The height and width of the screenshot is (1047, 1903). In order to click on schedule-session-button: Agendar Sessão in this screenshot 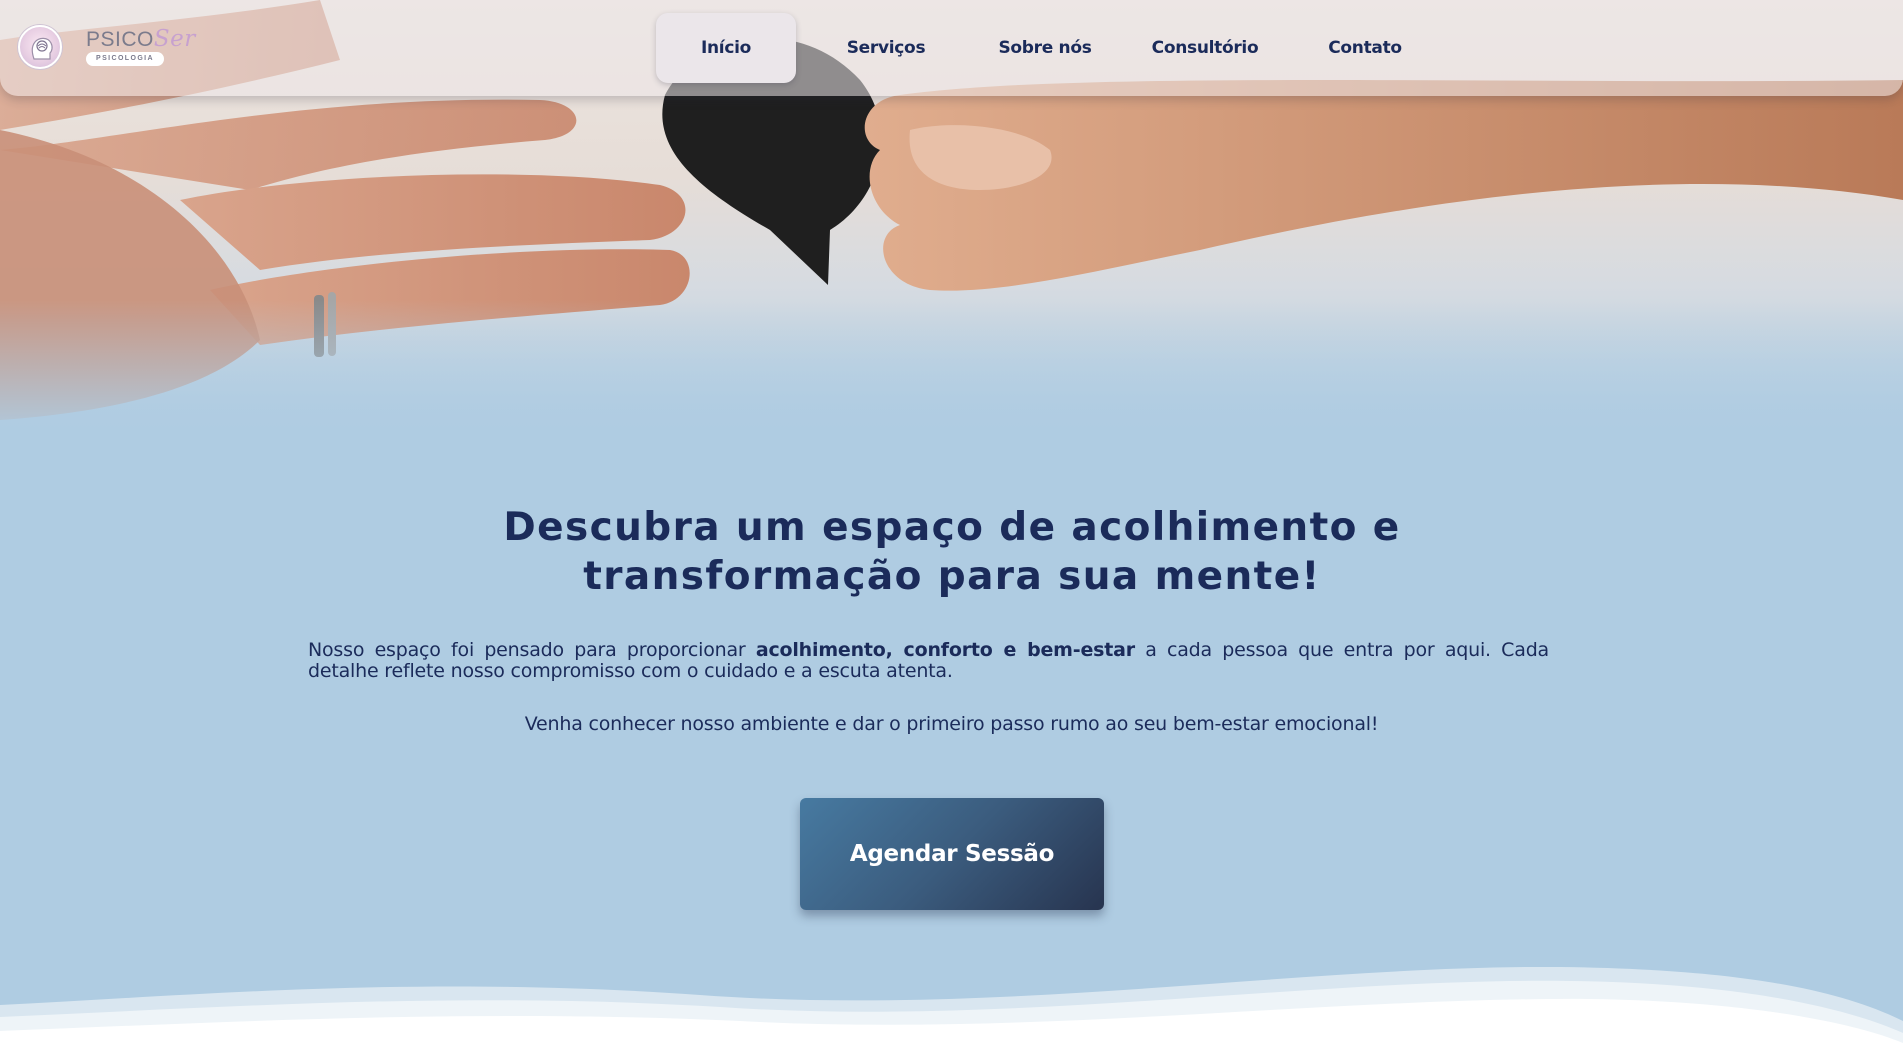, I will do `click(952, 854)`.